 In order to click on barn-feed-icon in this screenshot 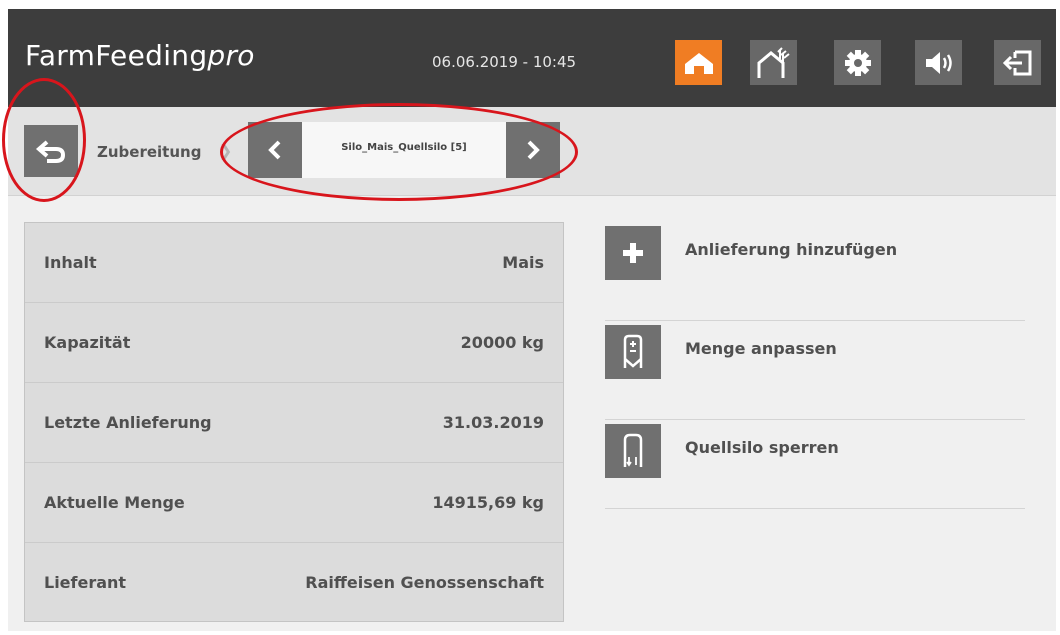, I will do `click(773, 62)`.